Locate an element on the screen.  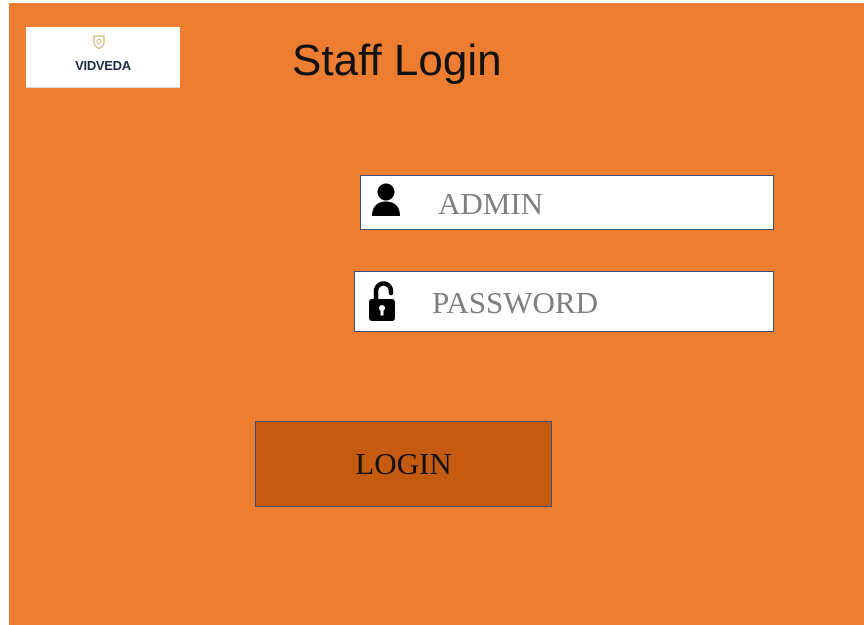
password-input is located at coordinates (592, 303).